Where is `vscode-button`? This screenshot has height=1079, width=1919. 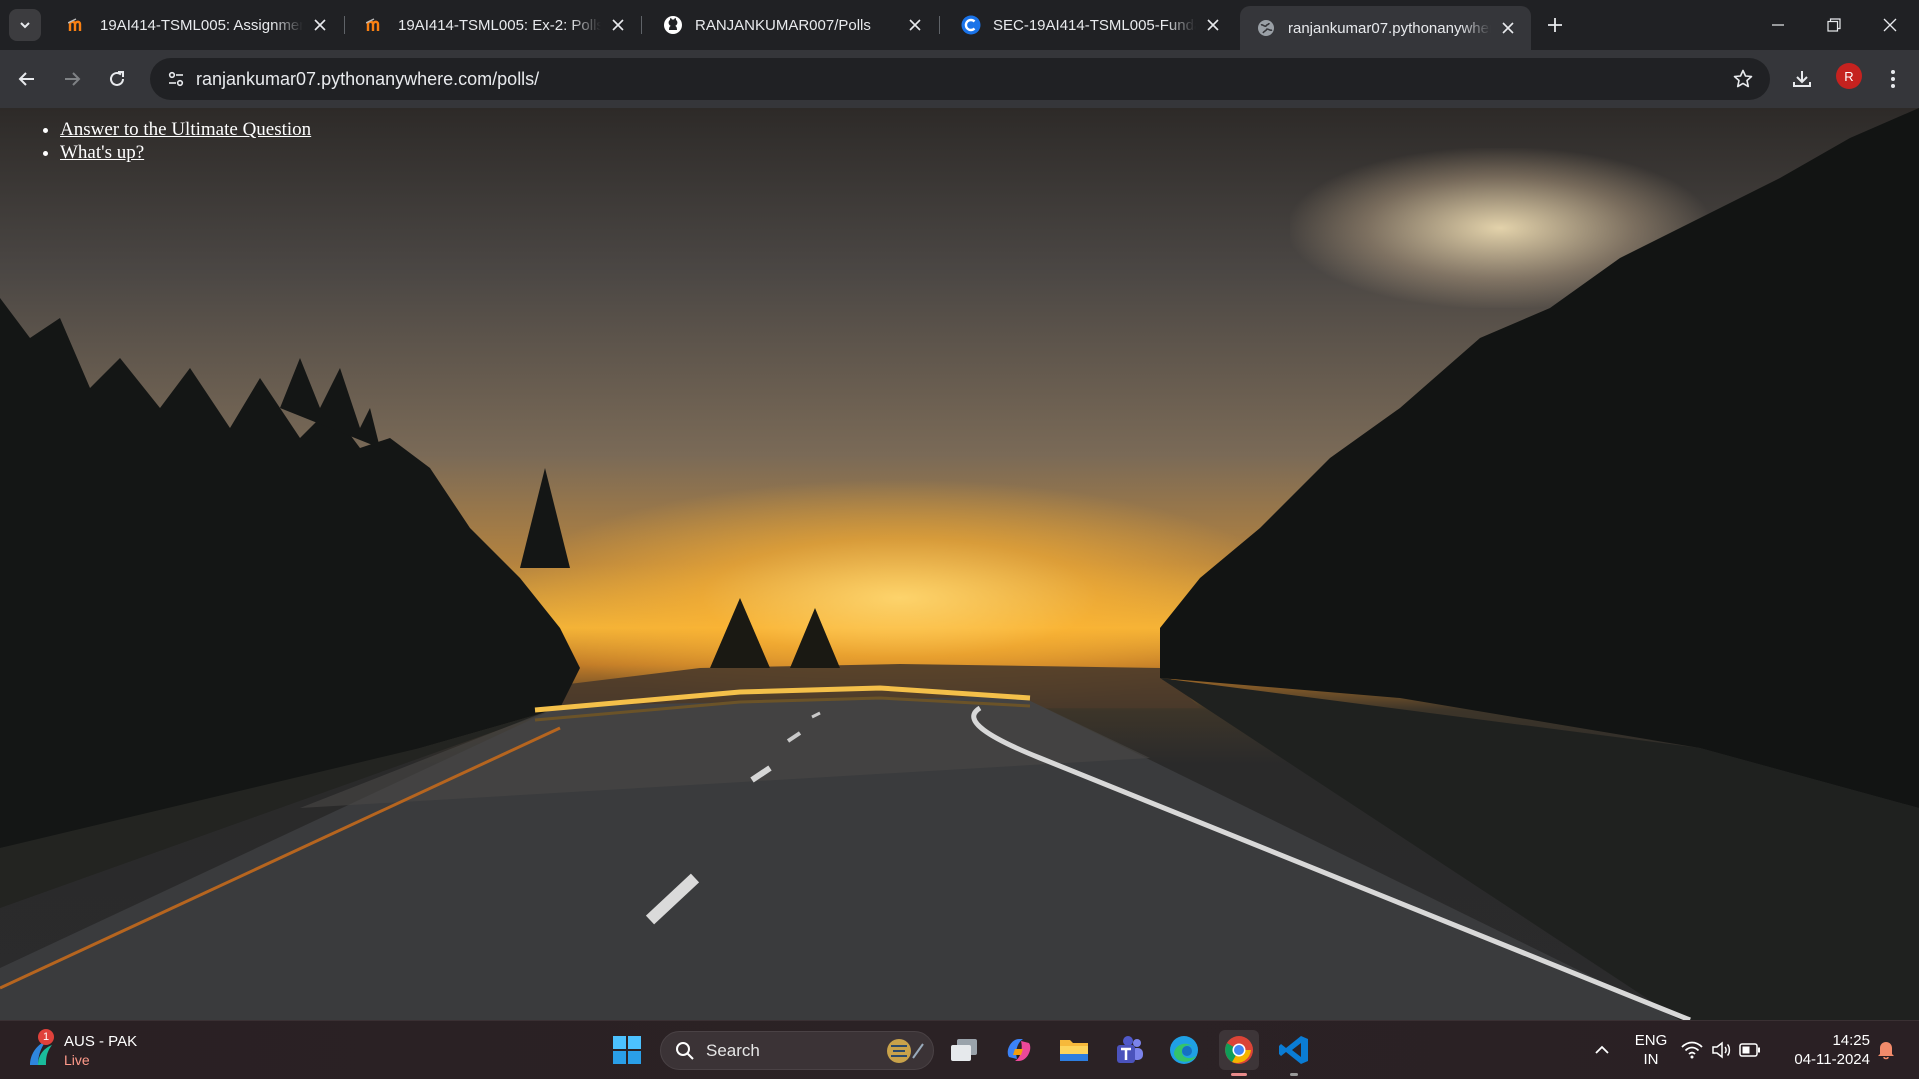 vscode-button is located at coordinates (1294, 1050).